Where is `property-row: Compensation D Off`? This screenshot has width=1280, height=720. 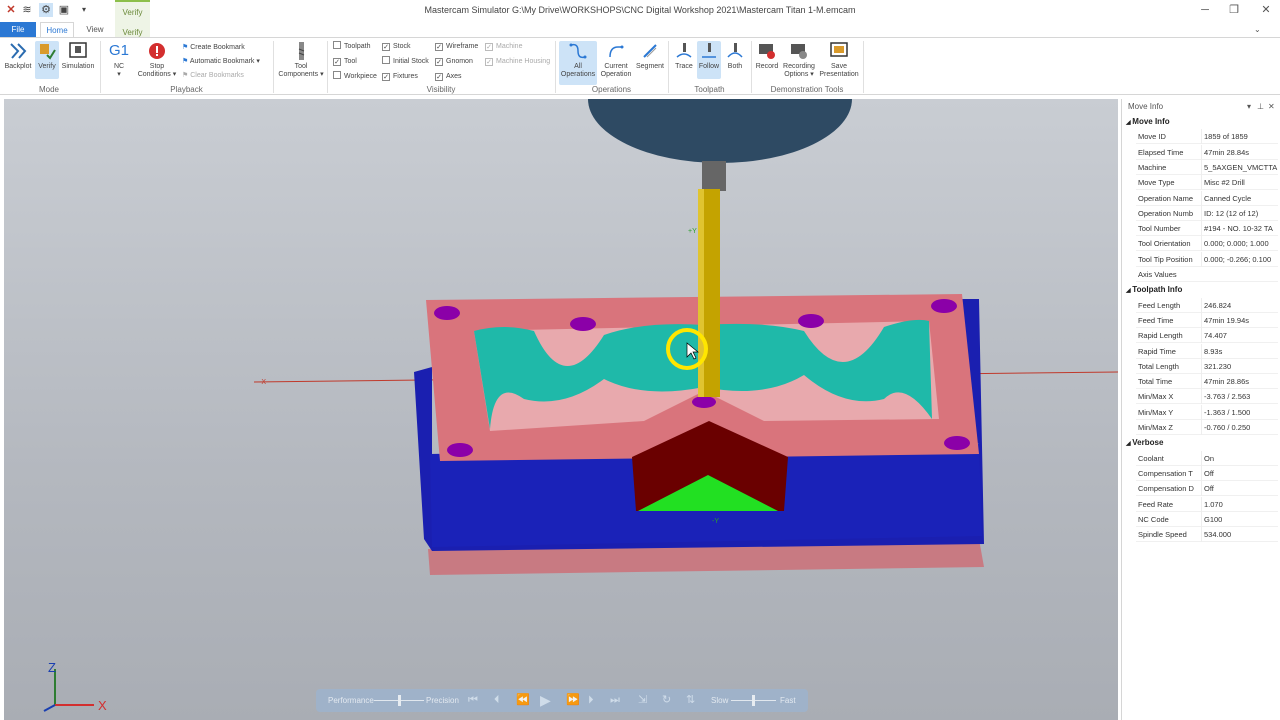 property-row: Compensation D Off is located at coordinates (1207, 489).